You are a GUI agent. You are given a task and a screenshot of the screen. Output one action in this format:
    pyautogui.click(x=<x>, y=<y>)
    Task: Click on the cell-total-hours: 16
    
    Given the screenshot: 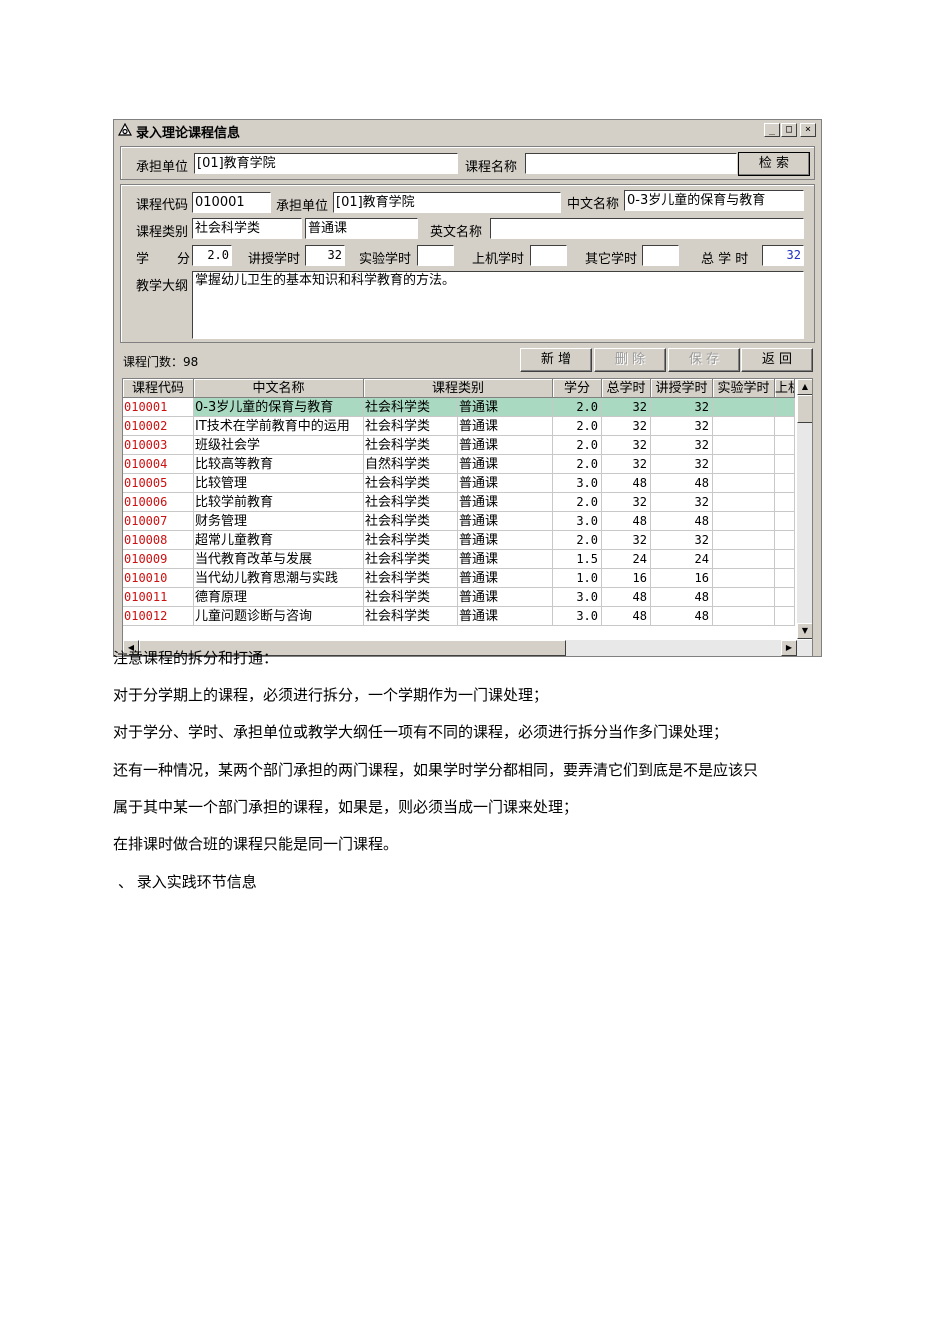 What is the action you would take?
    pyautogui.click(x=626, y=578)
    